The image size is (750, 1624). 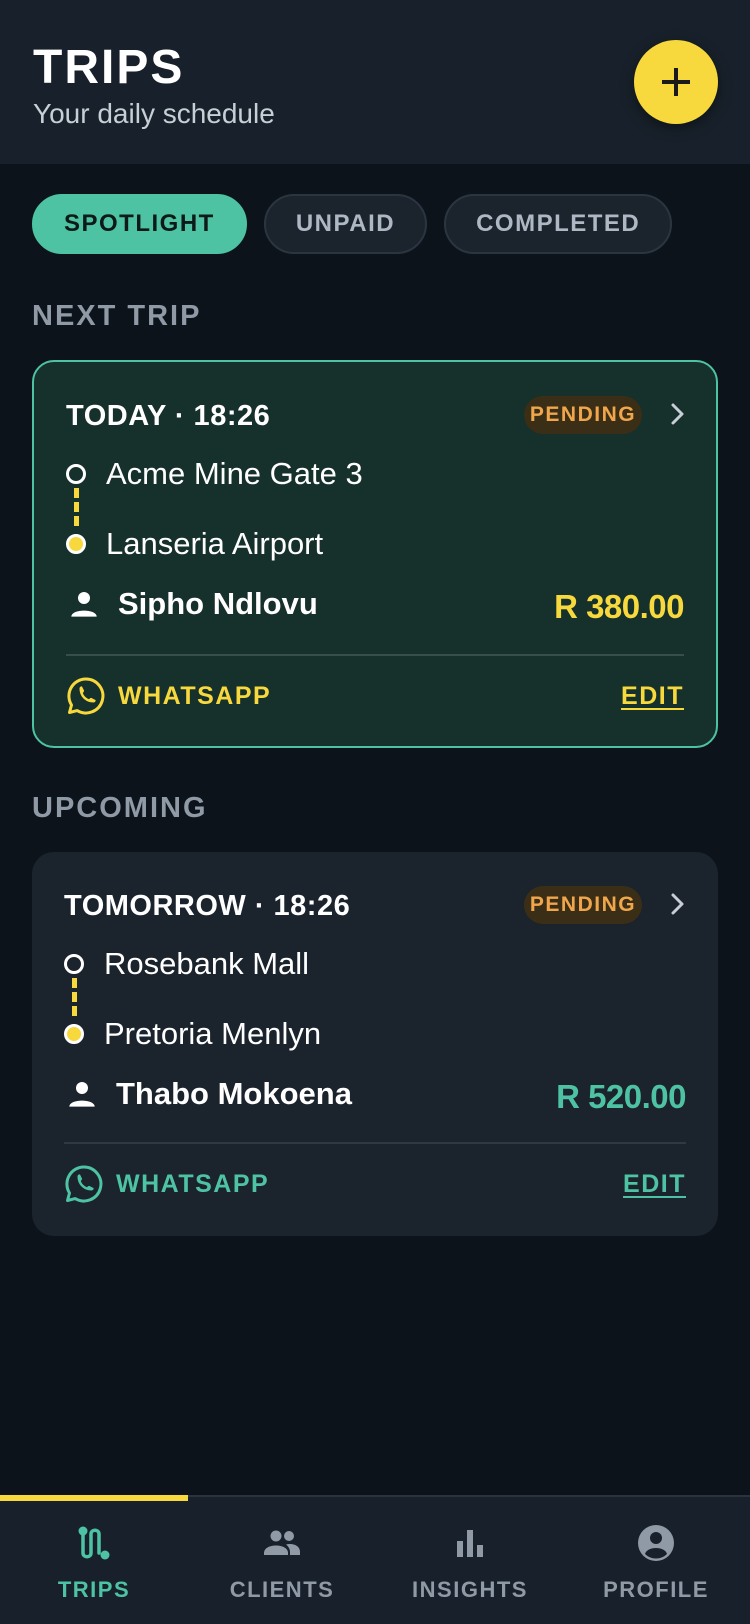 I want to click on client-name: Sipho Ndlovu, so click(x=218, y=603).